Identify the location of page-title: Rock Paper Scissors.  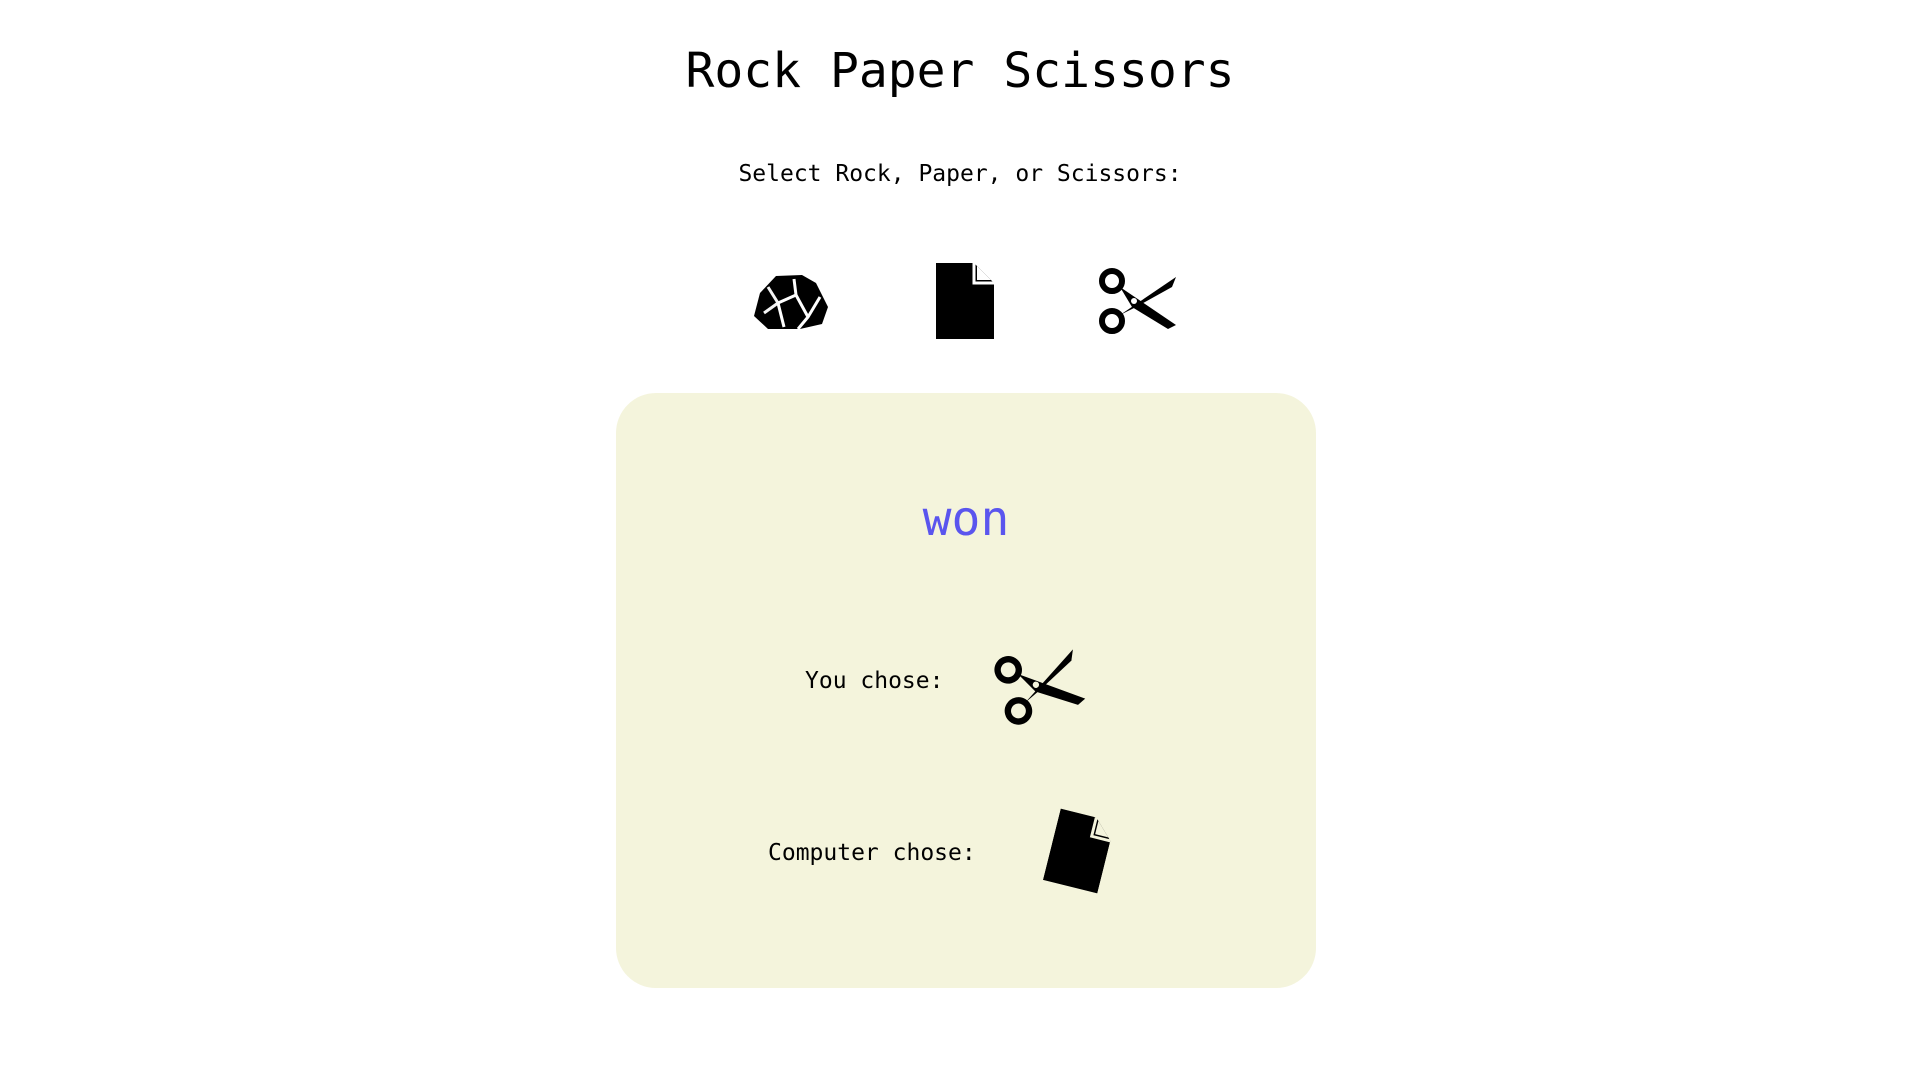
(960, 71).